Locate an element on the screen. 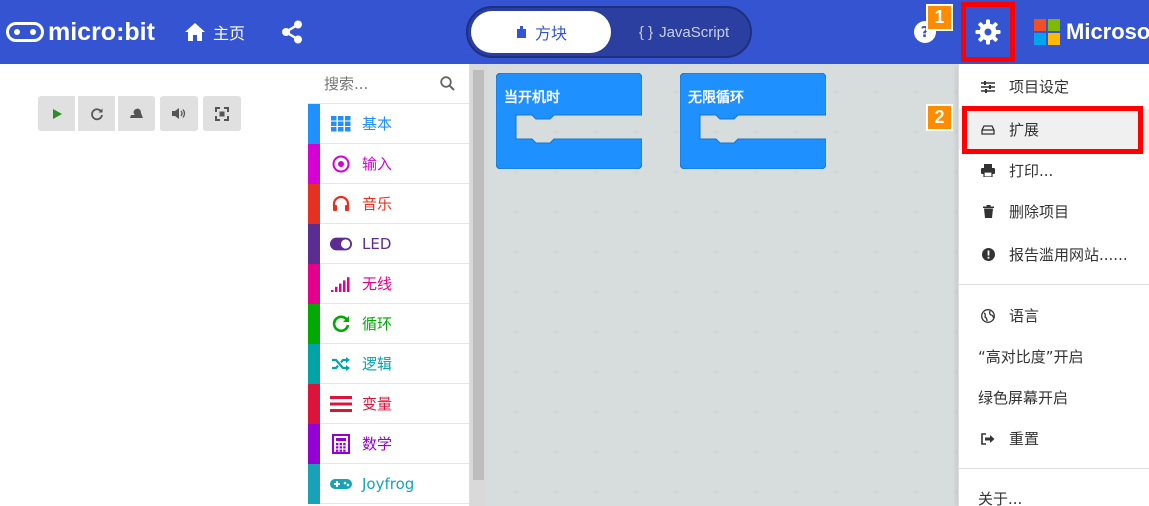 The image size is (1149, 506). calculator-icon is located at coordinates (341, 444).